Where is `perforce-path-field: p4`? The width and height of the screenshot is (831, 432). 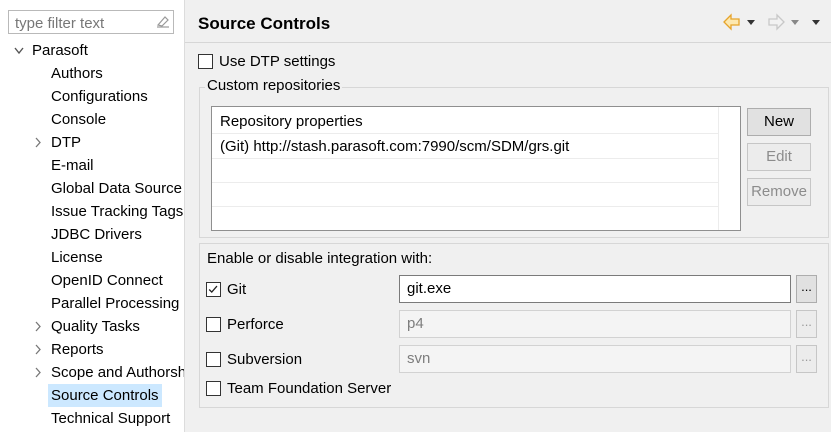
perforce-path-field: p4 is located at coordinates (595, 324).